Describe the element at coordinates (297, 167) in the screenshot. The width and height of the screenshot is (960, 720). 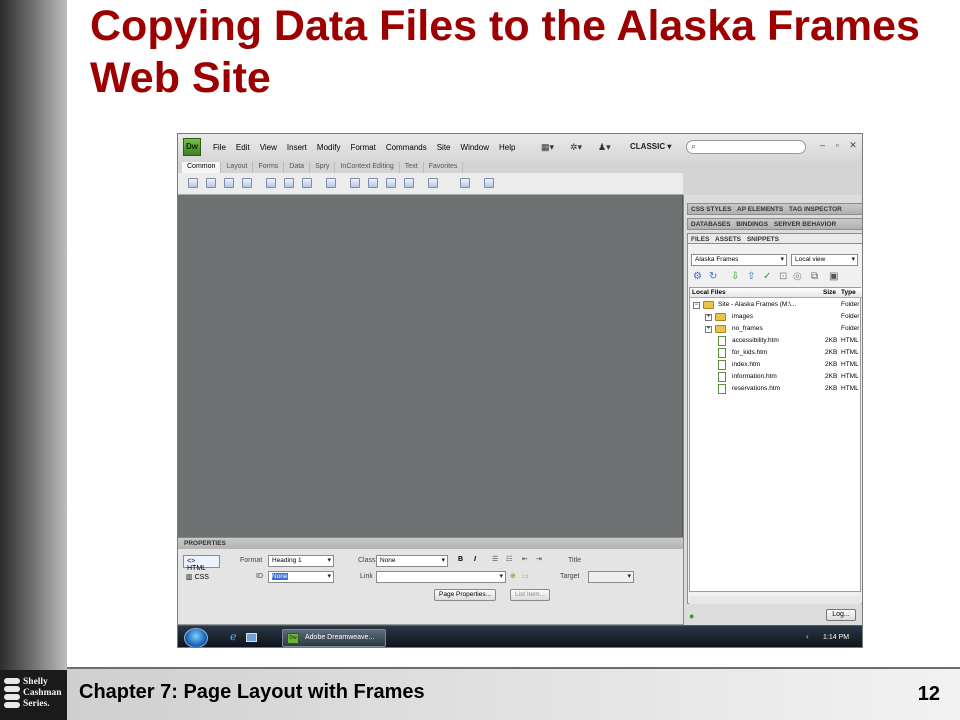
I see `tab-data: Data` at that location.